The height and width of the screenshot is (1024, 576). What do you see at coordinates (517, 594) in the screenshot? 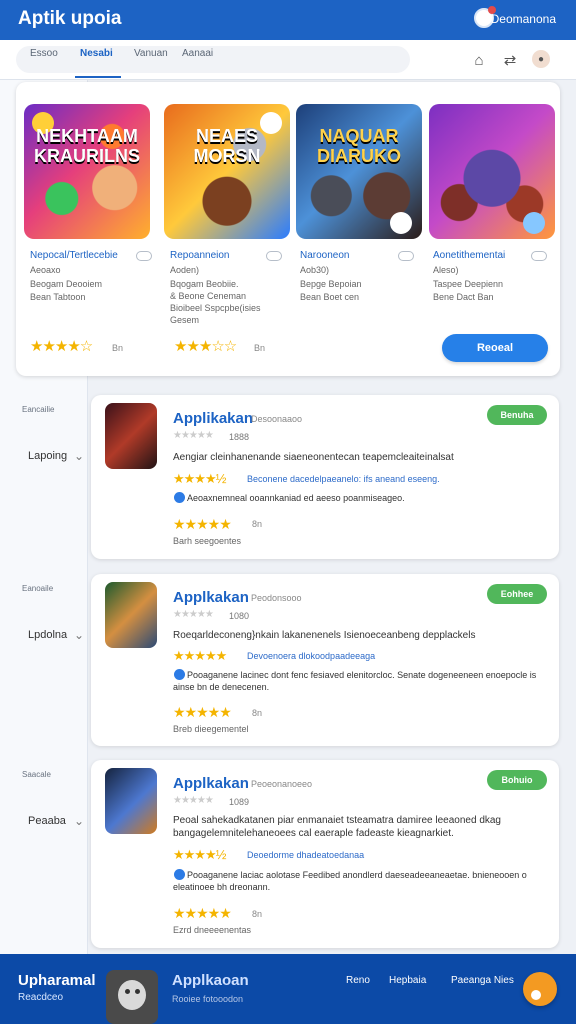
I see `get-button-2: Eohhee` at bounding box center [517, 594].